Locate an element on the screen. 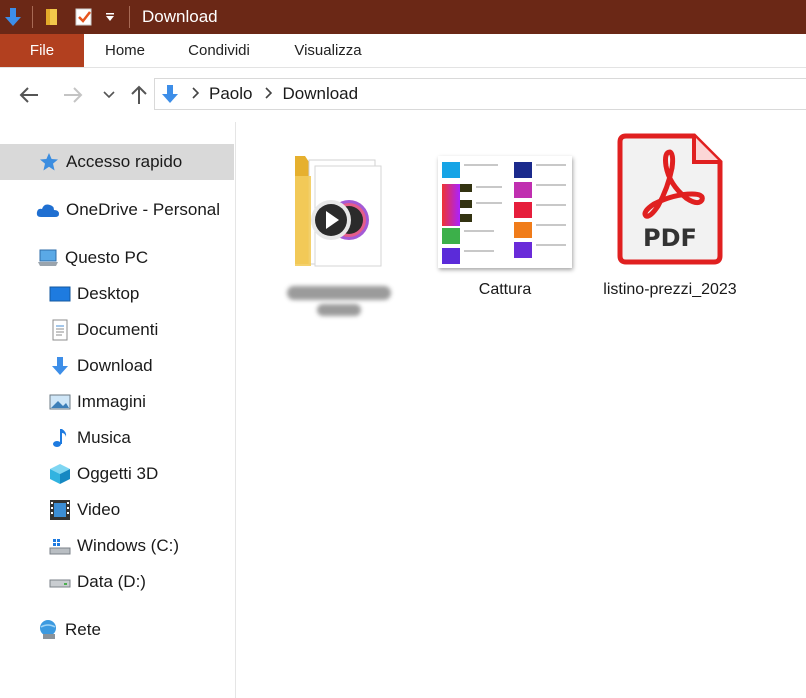 The image size is (806, 698). breadcrumb-download: Download is located at coordinates (320, 94).